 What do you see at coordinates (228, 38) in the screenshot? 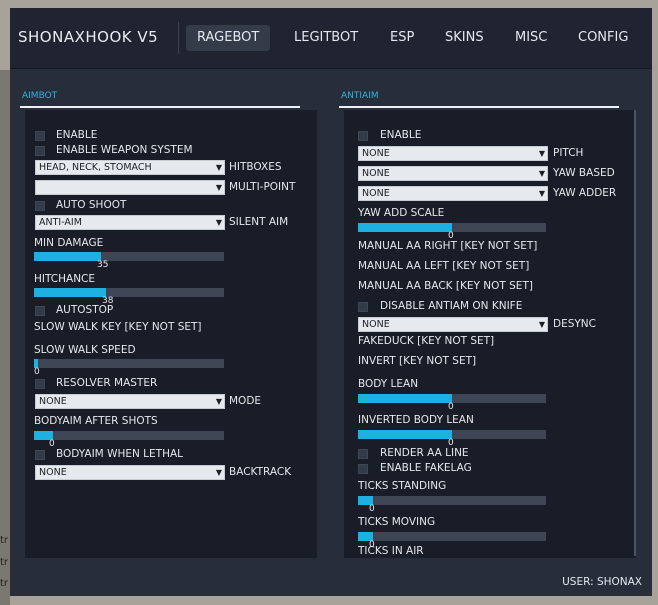
I see `tab-ragebot: RAGEBOT` at bounding box center [228, 38].